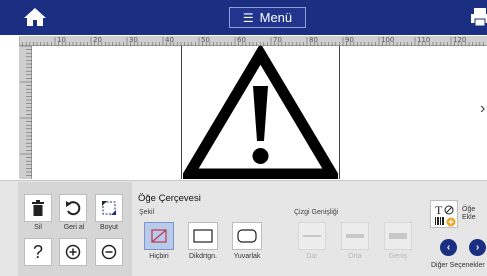 This screenshot has width=487, height=276. Describe the element at coordinates (316, 212) in the screenshot. I see `line-width-label: Çizgi Genişliği` at that location.